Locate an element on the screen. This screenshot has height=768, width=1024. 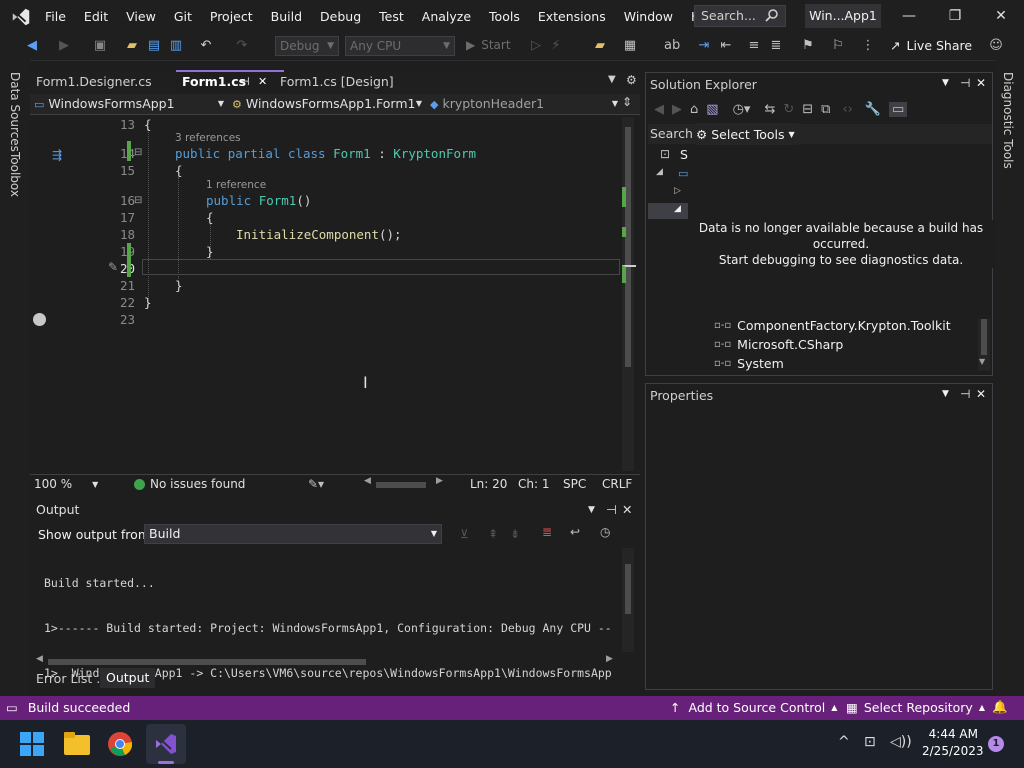
notification-count-badge: 1 is located at coordinates (996, 744).